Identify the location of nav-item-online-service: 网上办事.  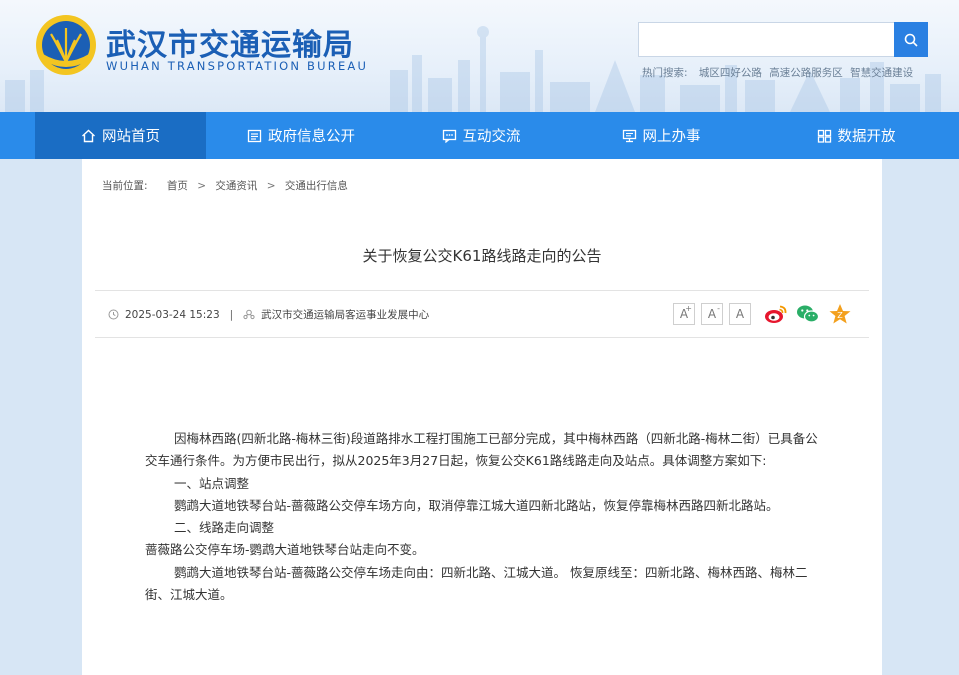
(661, 135).